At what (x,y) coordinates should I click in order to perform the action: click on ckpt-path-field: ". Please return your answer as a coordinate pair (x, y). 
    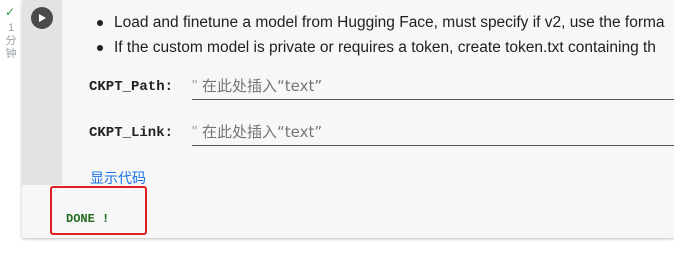
    Looking at the image, I should click on (433, 87).